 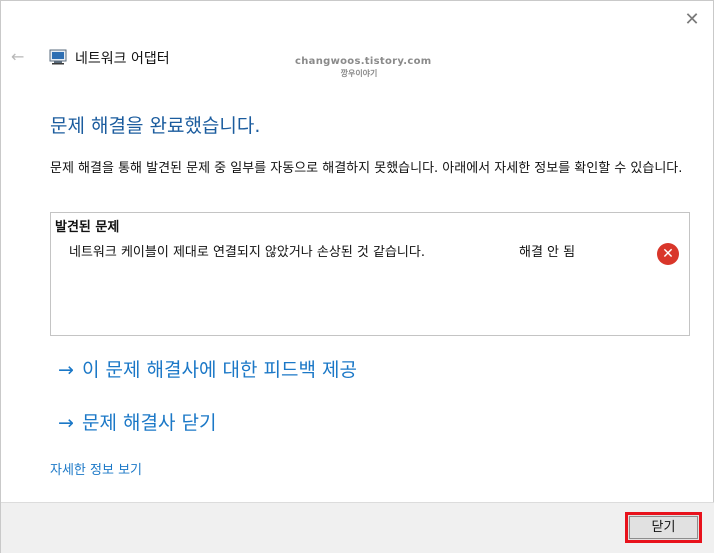 What do you see at coordinates (692, 20) in the screenshot?
I see `close-icon: ✕` at bounding box center [692, 20].